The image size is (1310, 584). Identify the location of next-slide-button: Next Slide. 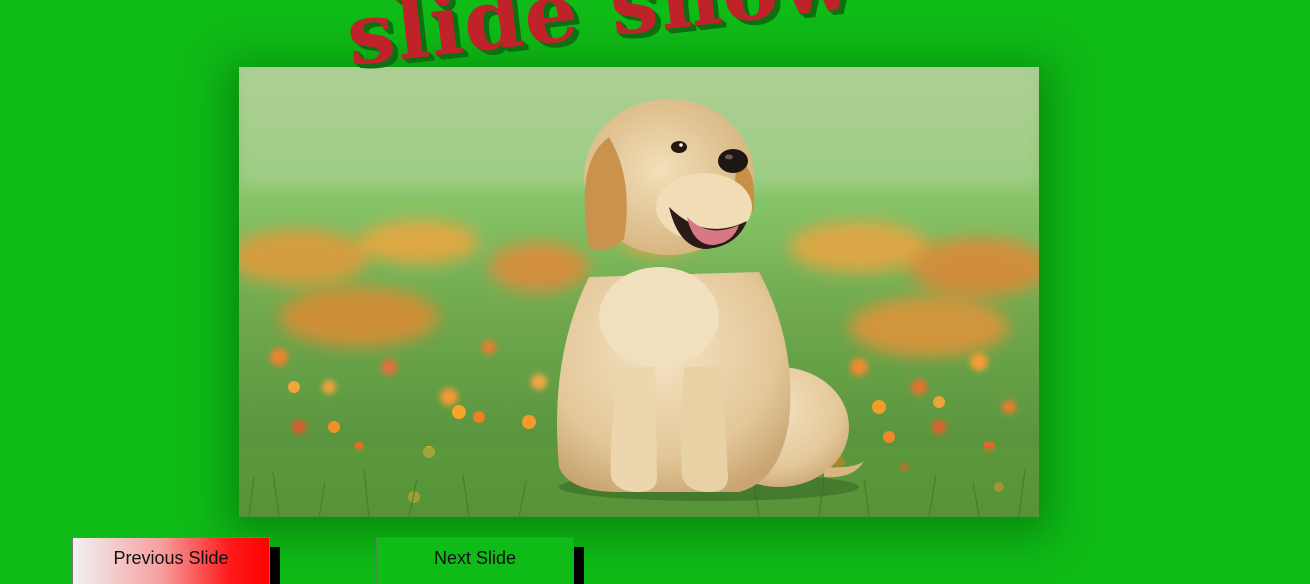
(475, 560).